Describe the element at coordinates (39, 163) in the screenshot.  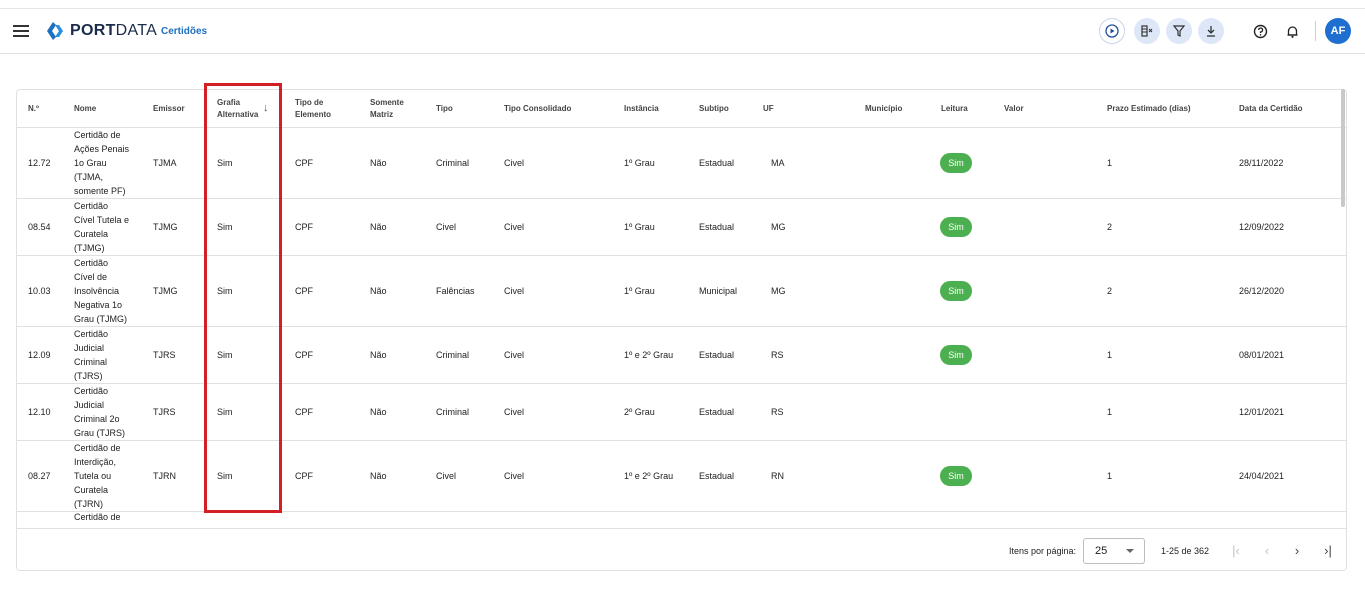
I see `cell-num: 12.72` at that location.